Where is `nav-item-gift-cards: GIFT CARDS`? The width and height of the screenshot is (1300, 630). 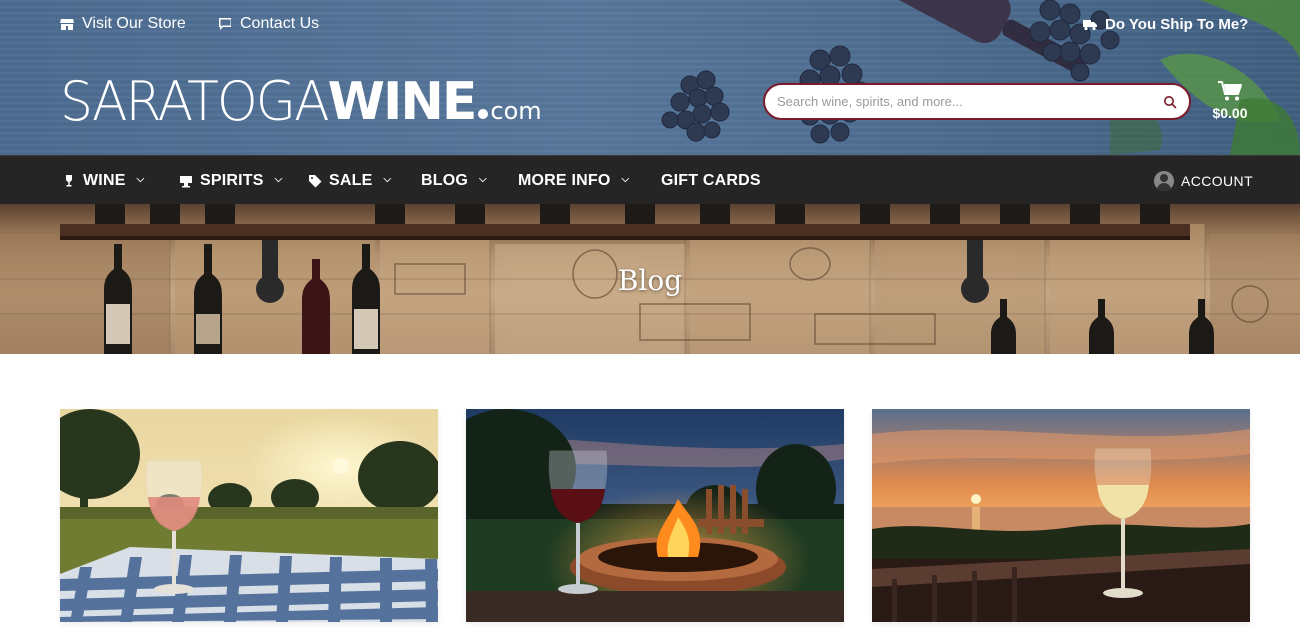 nav-item-gift-cards: GIFT CARDS is located at coordinates (711, 180).